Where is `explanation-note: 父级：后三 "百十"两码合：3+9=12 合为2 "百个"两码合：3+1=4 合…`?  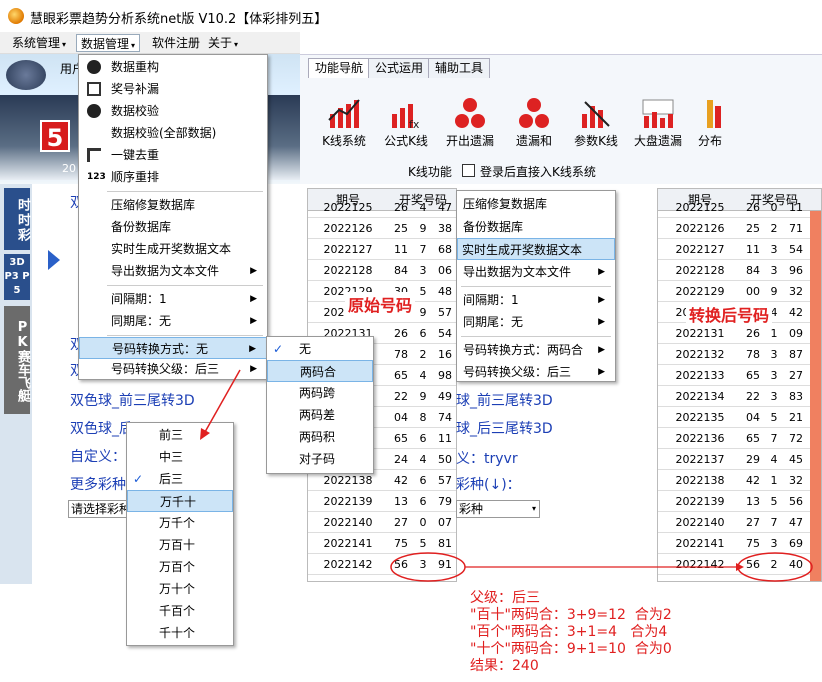 explanation-note: 父级：后三 "百十"两码合：3+9=12 合为2 "百个"两码合：3+1=4 合… is located at coordinates (571, 632).